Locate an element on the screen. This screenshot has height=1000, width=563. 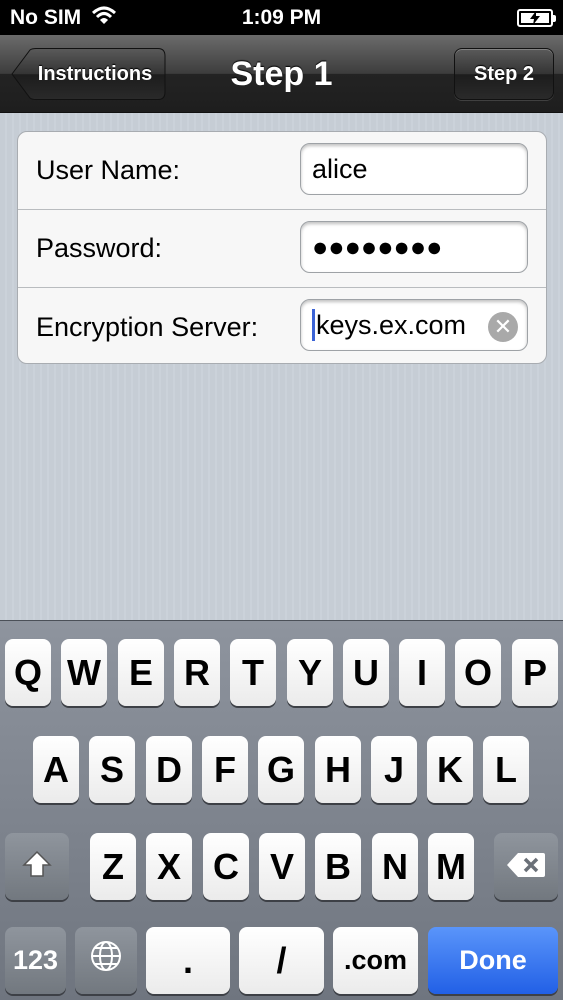
carrier-label: No SIM is located at coordinates (46, 17).